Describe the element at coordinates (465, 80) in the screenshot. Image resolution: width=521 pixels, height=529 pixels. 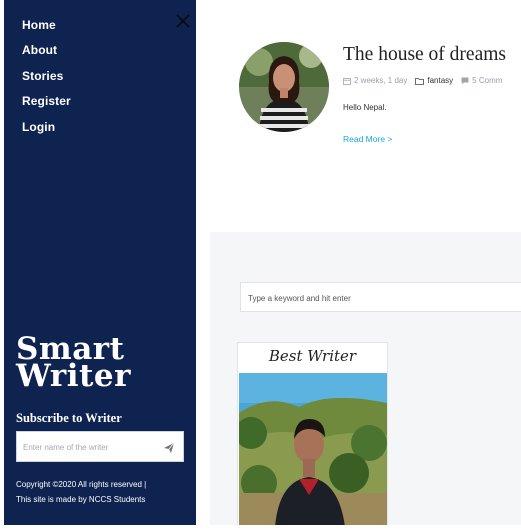
I see `comment-icon` at that location.